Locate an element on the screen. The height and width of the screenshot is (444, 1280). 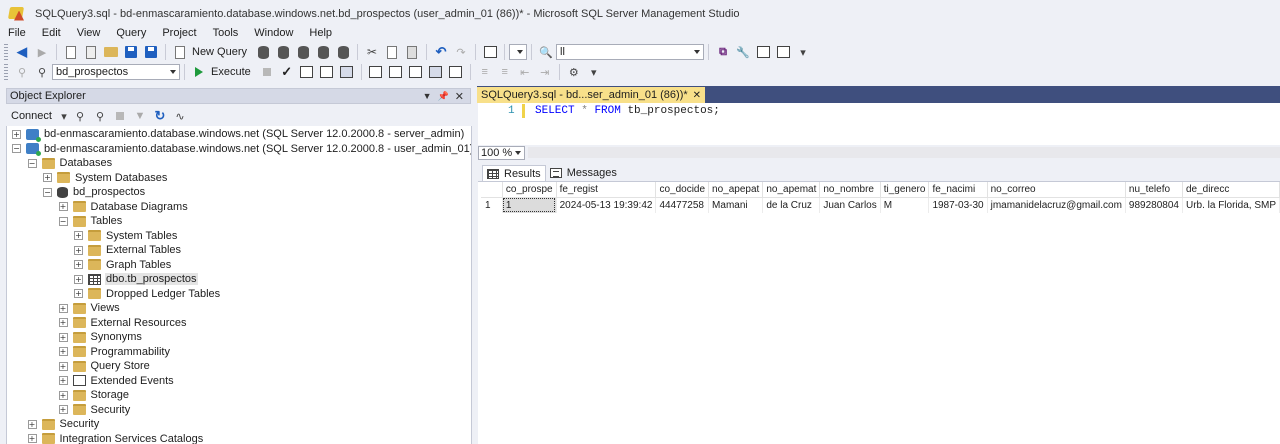
add-item-icon is located at coordinates (91, 52).